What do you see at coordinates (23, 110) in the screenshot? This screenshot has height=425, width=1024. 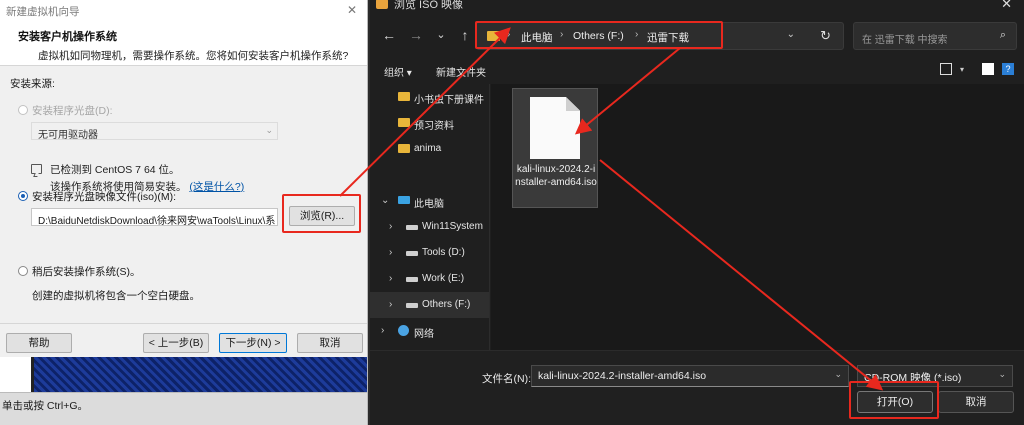 I see `disc-radio` at bounding box center [23, 110].